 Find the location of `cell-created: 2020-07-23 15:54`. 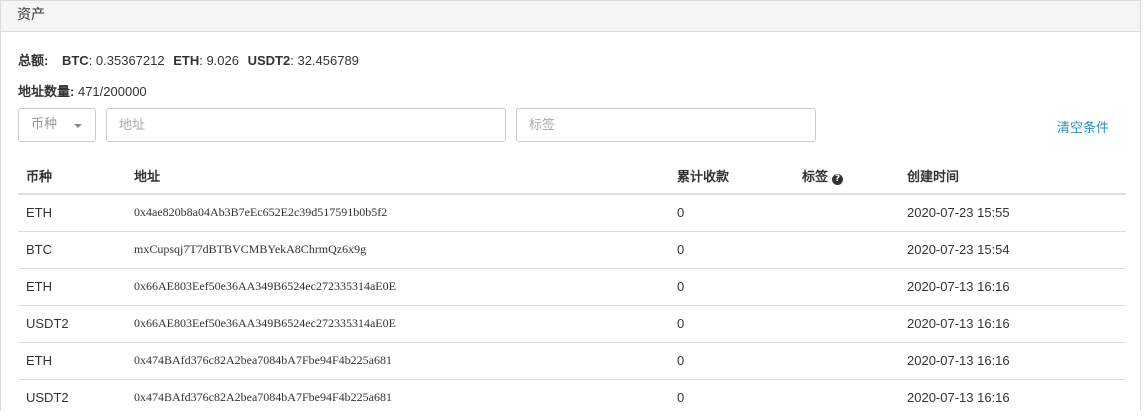

cell-created: 2020-07-23 15:54 is located at coordinates (1012, 249).